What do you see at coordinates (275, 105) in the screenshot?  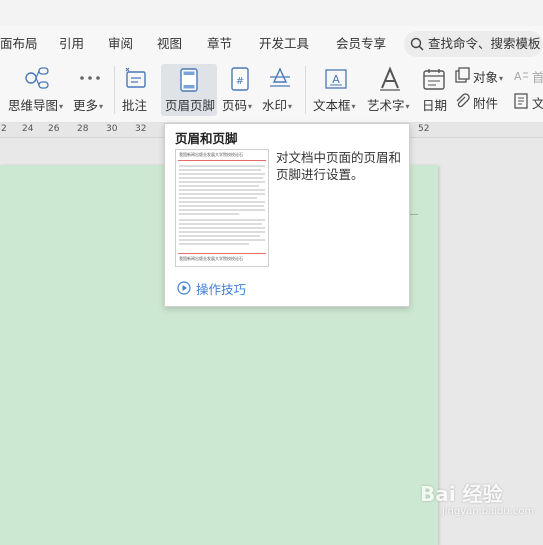 I see `watermark-label: 水印` at bounding box center [275, 105].